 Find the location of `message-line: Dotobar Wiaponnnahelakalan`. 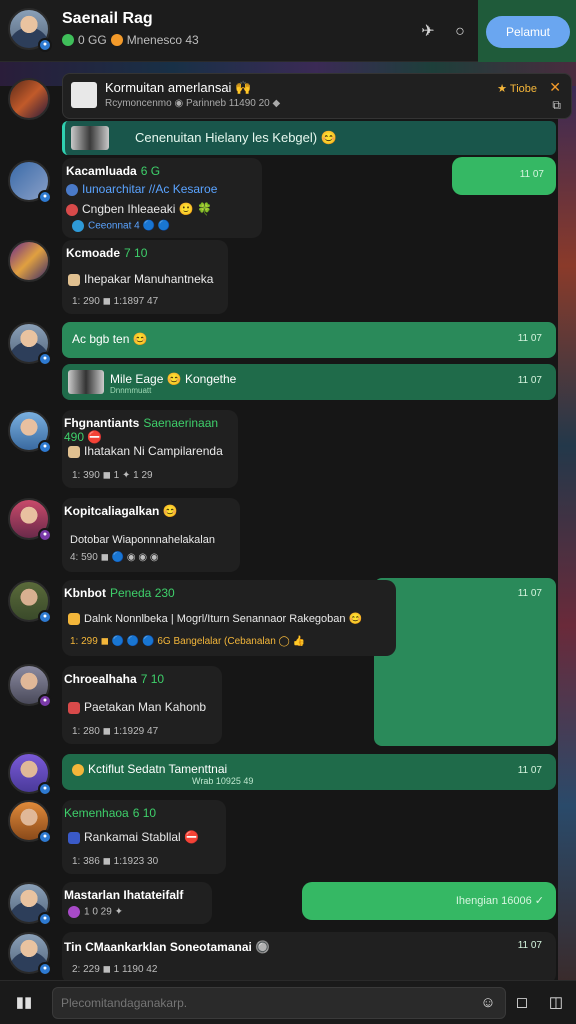

message-line: Dotobar Wiaponnnahelakalan is located at coordinates (142, 540).